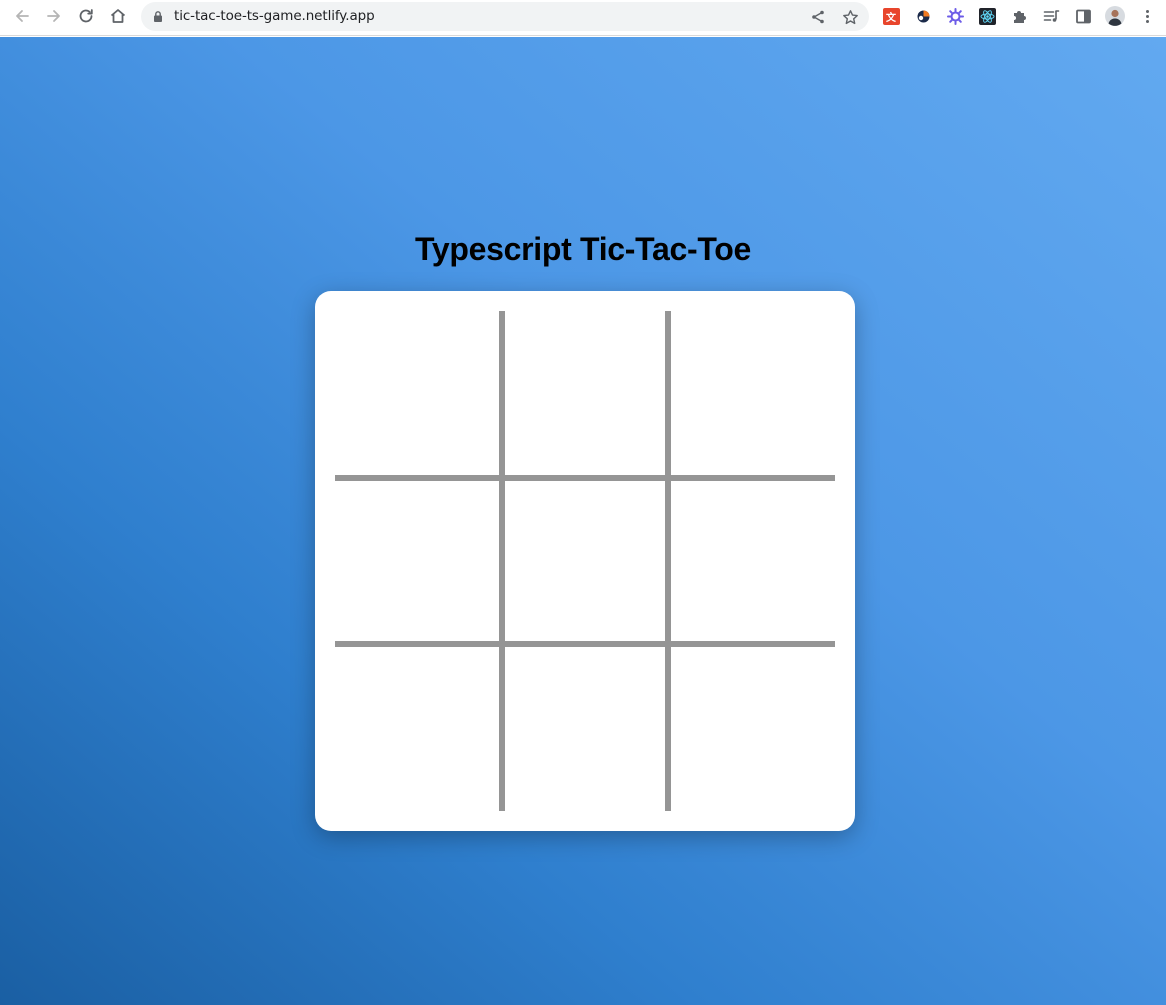  I want to click on browser-toolbar: tic-tac-toe-ts-game.netlify.app 文, so click(583, 18).